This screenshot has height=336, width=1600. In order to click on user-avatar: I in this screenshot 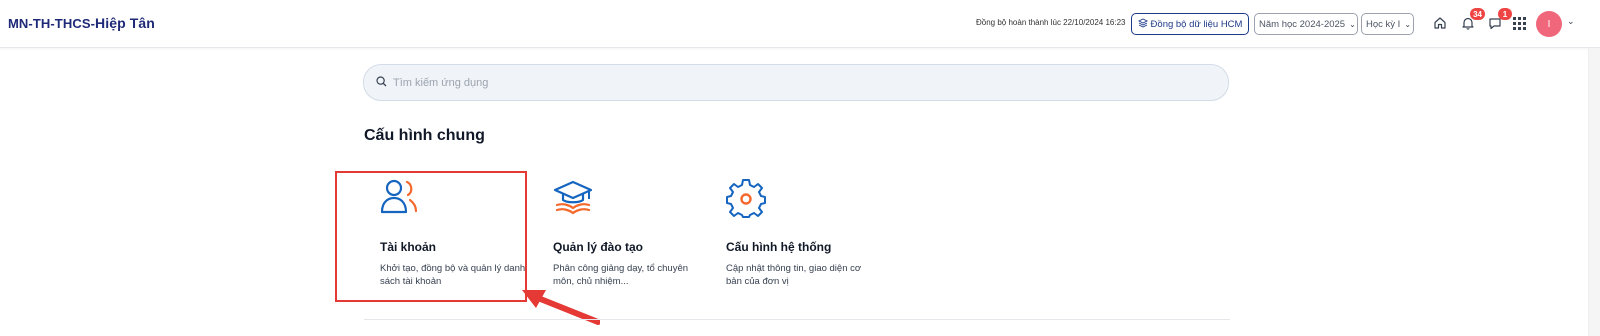, I will do `click(1549, 24)`.